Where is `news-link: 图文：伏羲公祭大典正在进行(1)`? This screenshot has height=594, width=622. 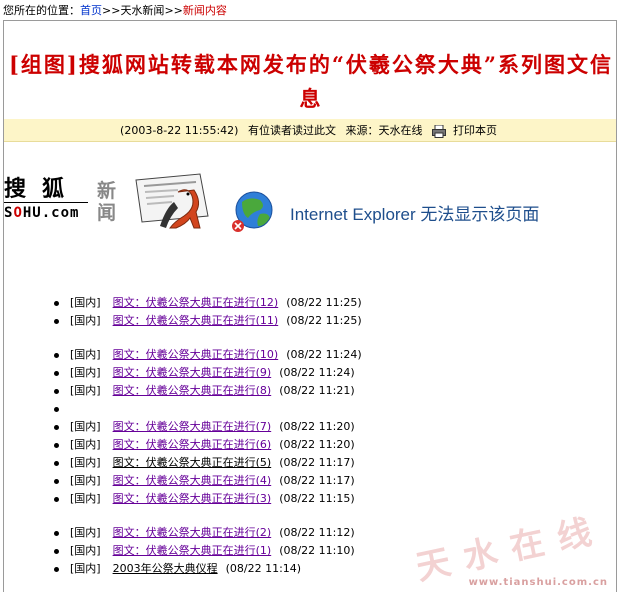
news-link: 图文：伏羲公祭大典正在进行(1) is located at coordinates (192, 550).